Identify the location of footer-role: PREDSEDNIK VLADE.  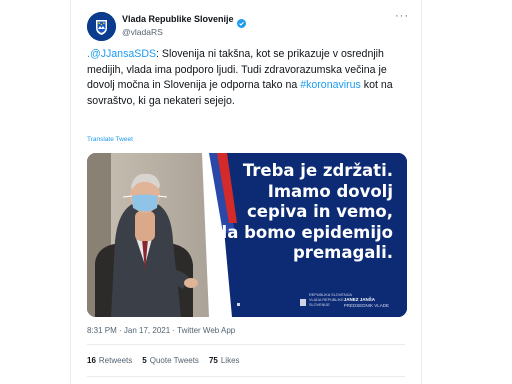
(366, 305).